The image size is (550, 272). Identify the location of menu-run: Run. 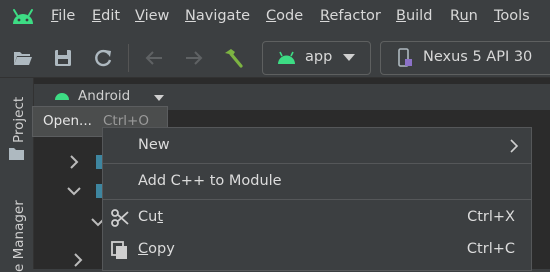
(464, 16).